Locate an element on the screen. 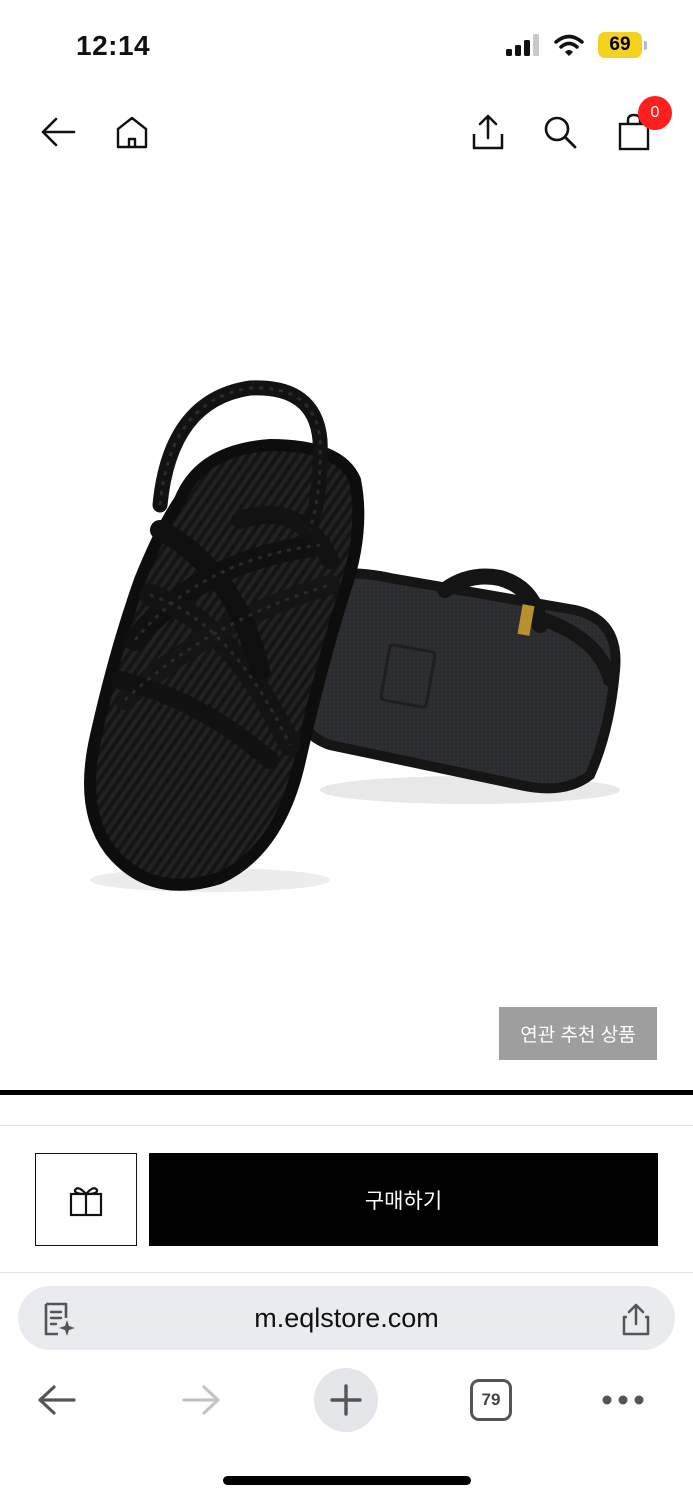  browser-divider is located at coordinates (346, 1272).